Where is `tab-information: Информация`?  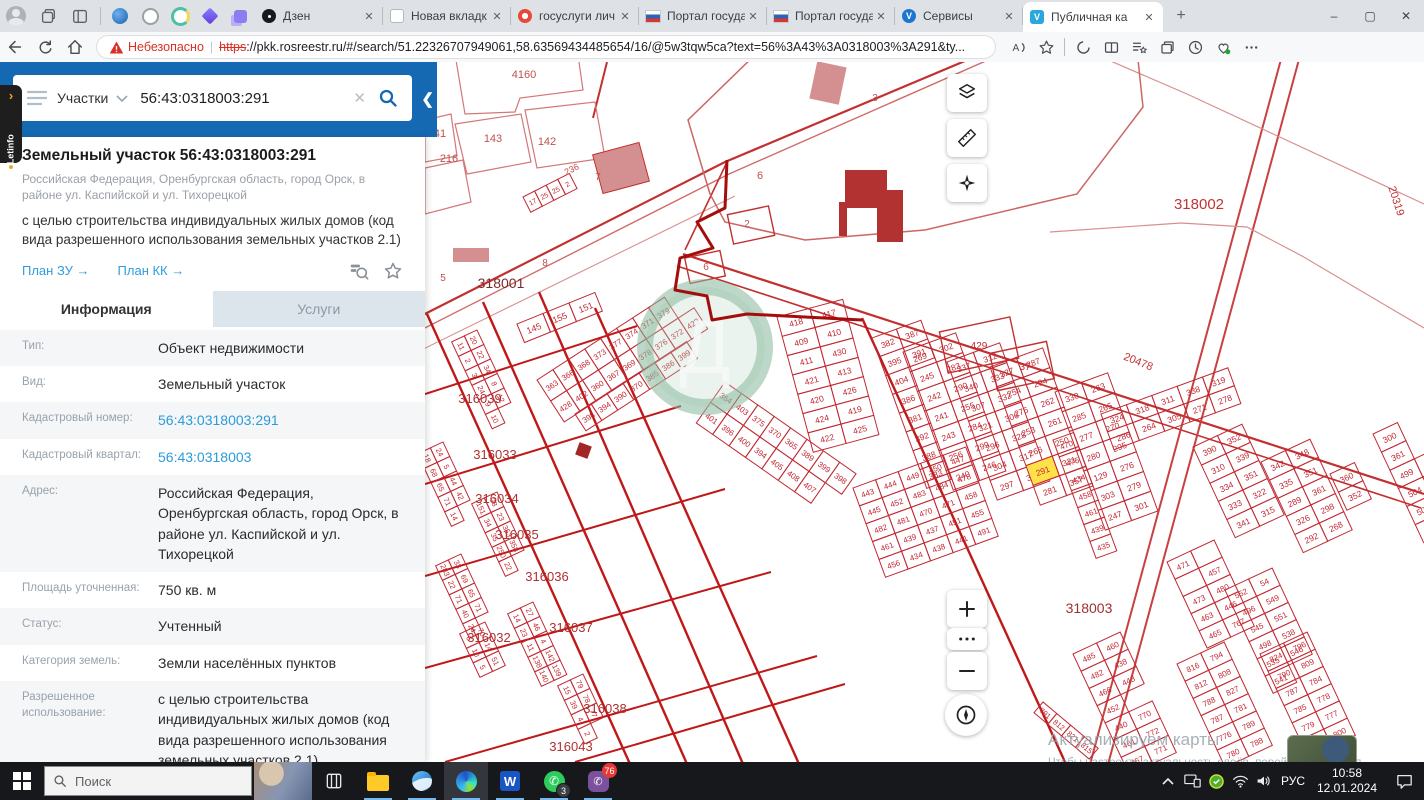
tab-information: Информация is located at coordinates (106, 308).